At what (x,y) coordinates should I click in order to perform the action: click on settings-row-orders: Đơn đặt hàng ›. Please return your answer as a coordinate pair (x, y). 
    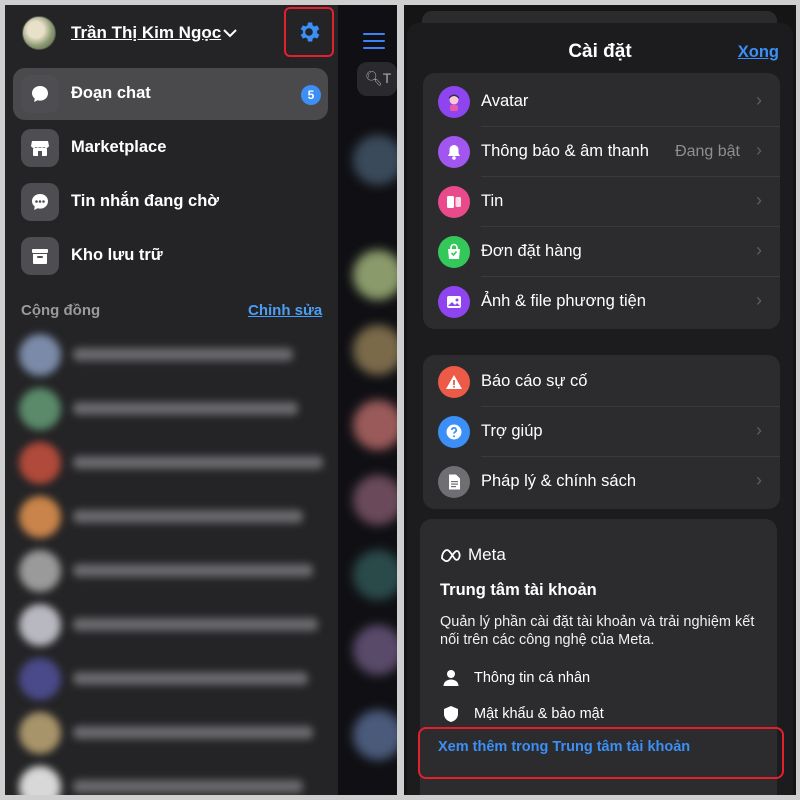
    Looking at the image, I should click on (601, 252).